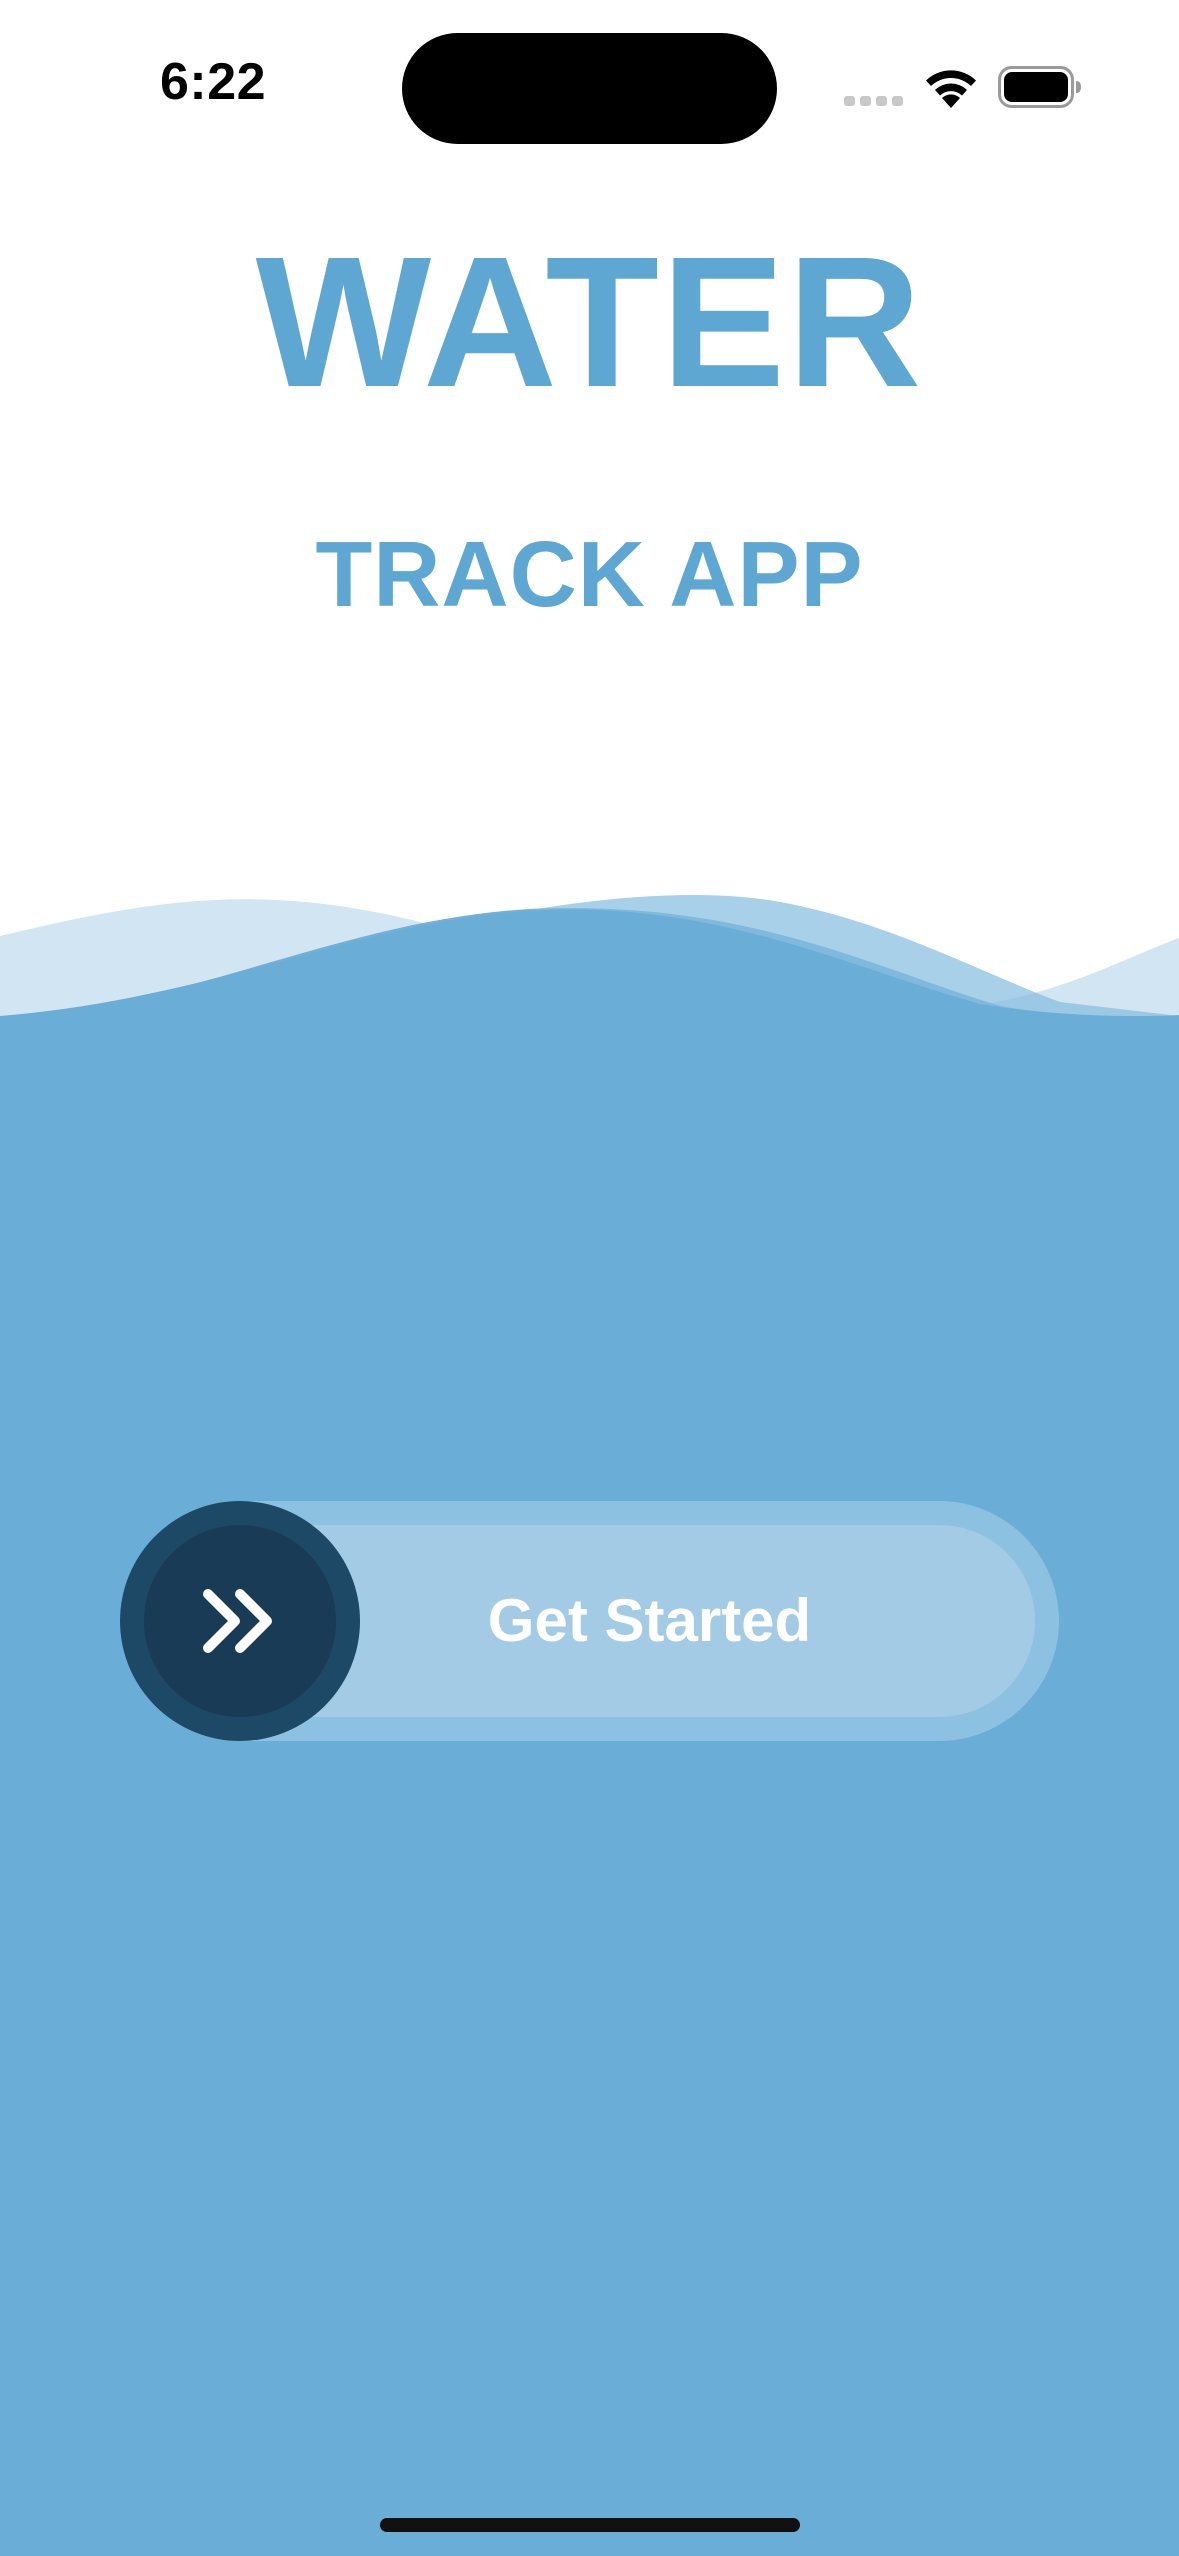  I want to click on get-started-label: Get Started, so click(649, 1620).